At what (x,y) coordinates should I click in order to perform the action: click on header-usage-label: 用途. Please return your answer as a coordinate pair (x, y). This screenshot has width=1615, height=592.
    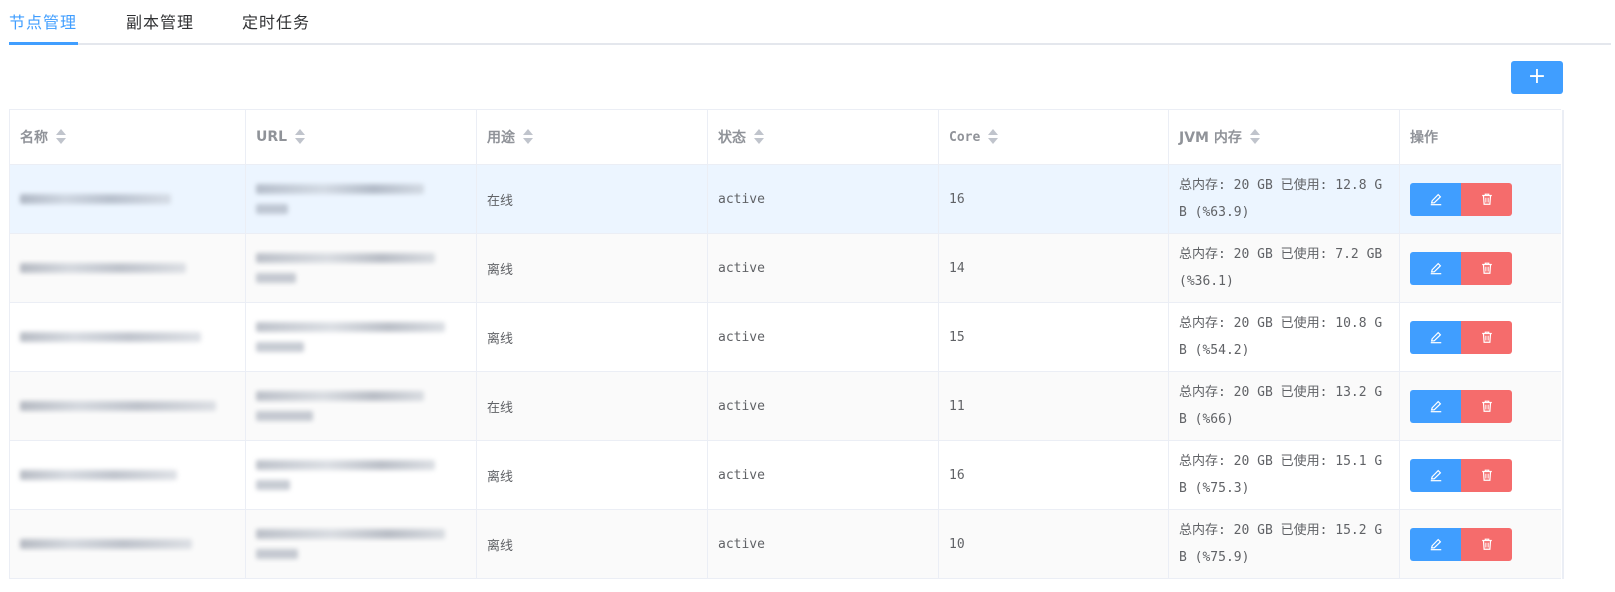
    Looking at the image, I should click on (501, 138).